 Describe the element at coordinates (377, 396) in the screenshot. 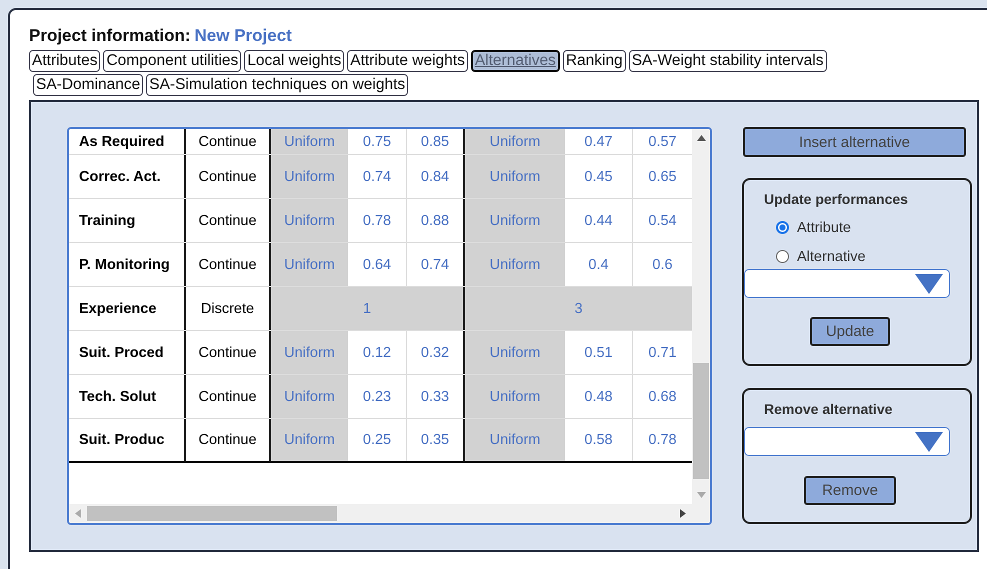

I see `table-cell: 0.23` at that location.